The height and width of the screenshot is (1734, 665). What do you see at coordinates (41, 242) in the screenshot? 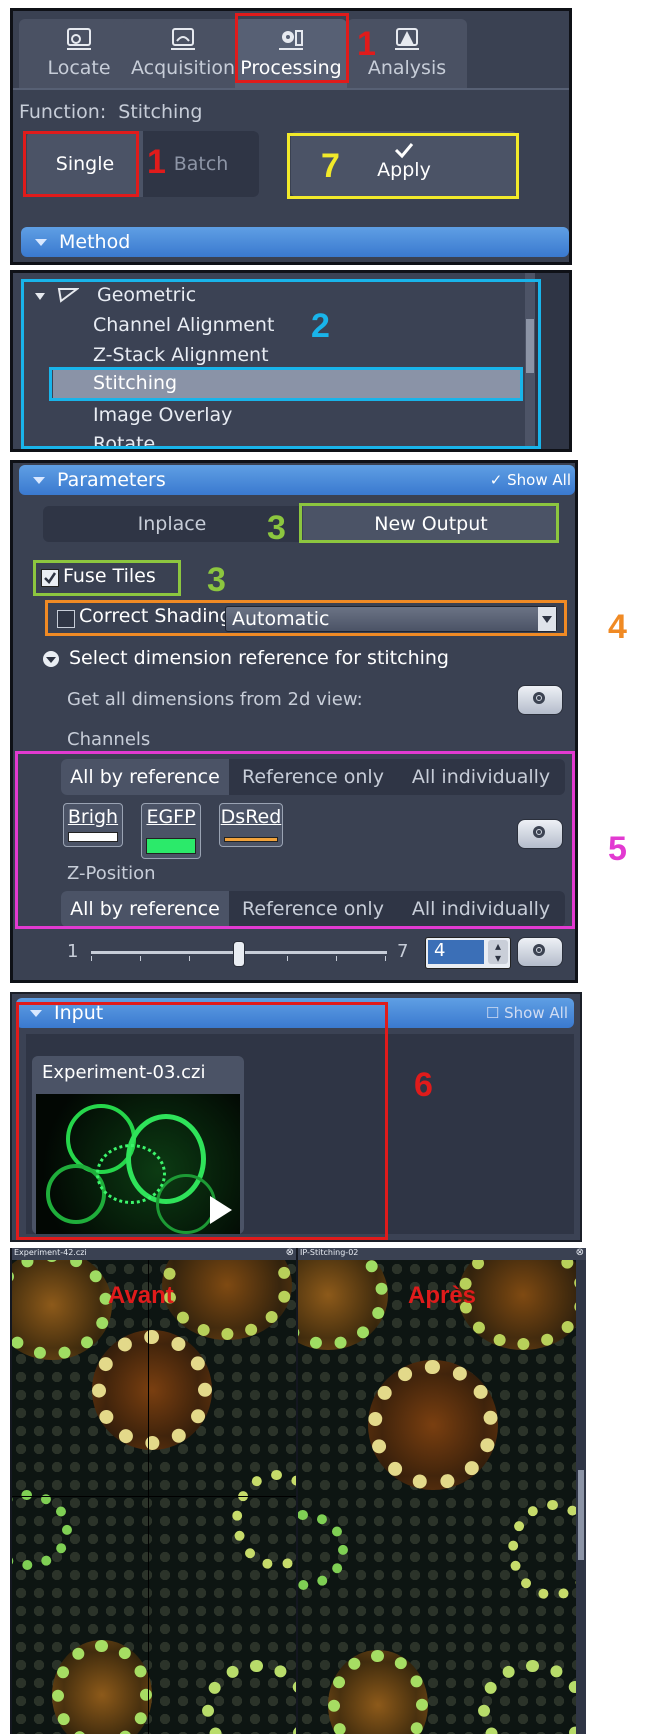
I see `collapse-arrow-icon` at bounding box center [41, 242].